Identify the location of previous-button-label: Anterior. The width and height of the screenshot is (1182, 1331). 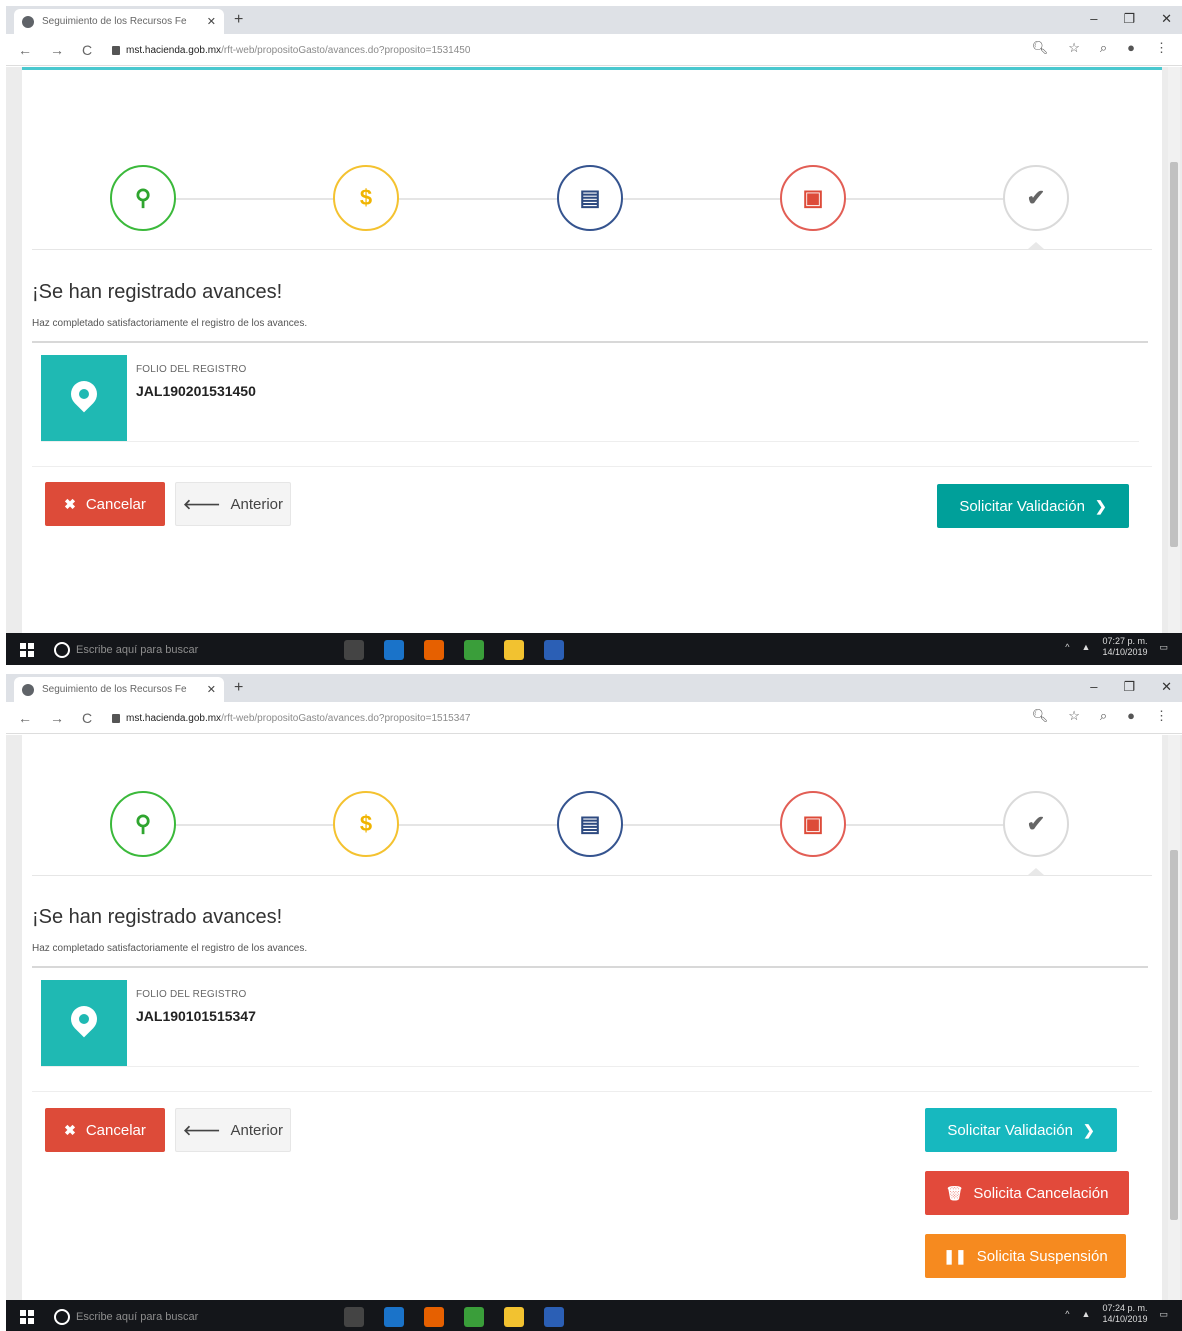
(257, 504).